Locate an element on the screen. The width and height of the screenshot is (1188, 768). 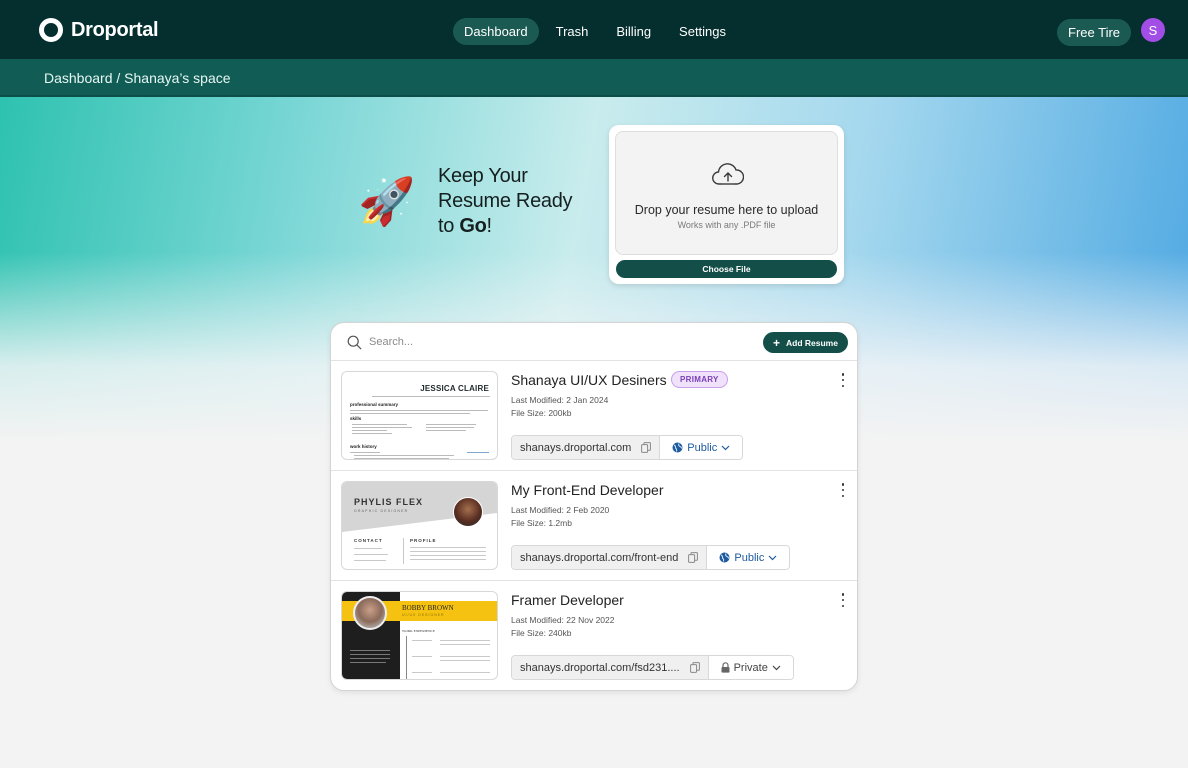
thumbnail-name: BOBBY BROWN is located at coordinates (428, 608).